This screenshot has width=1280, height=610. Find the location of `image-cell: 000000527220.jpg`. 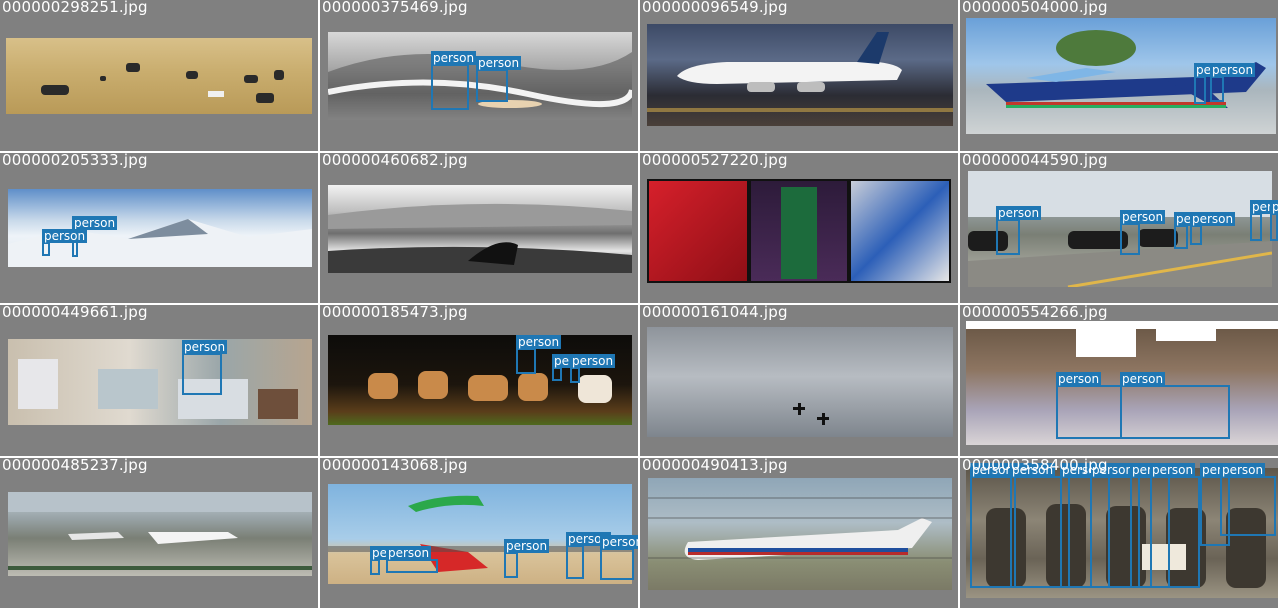

image-cell: 000000527220.jpg is located at coordinates (800, 228).